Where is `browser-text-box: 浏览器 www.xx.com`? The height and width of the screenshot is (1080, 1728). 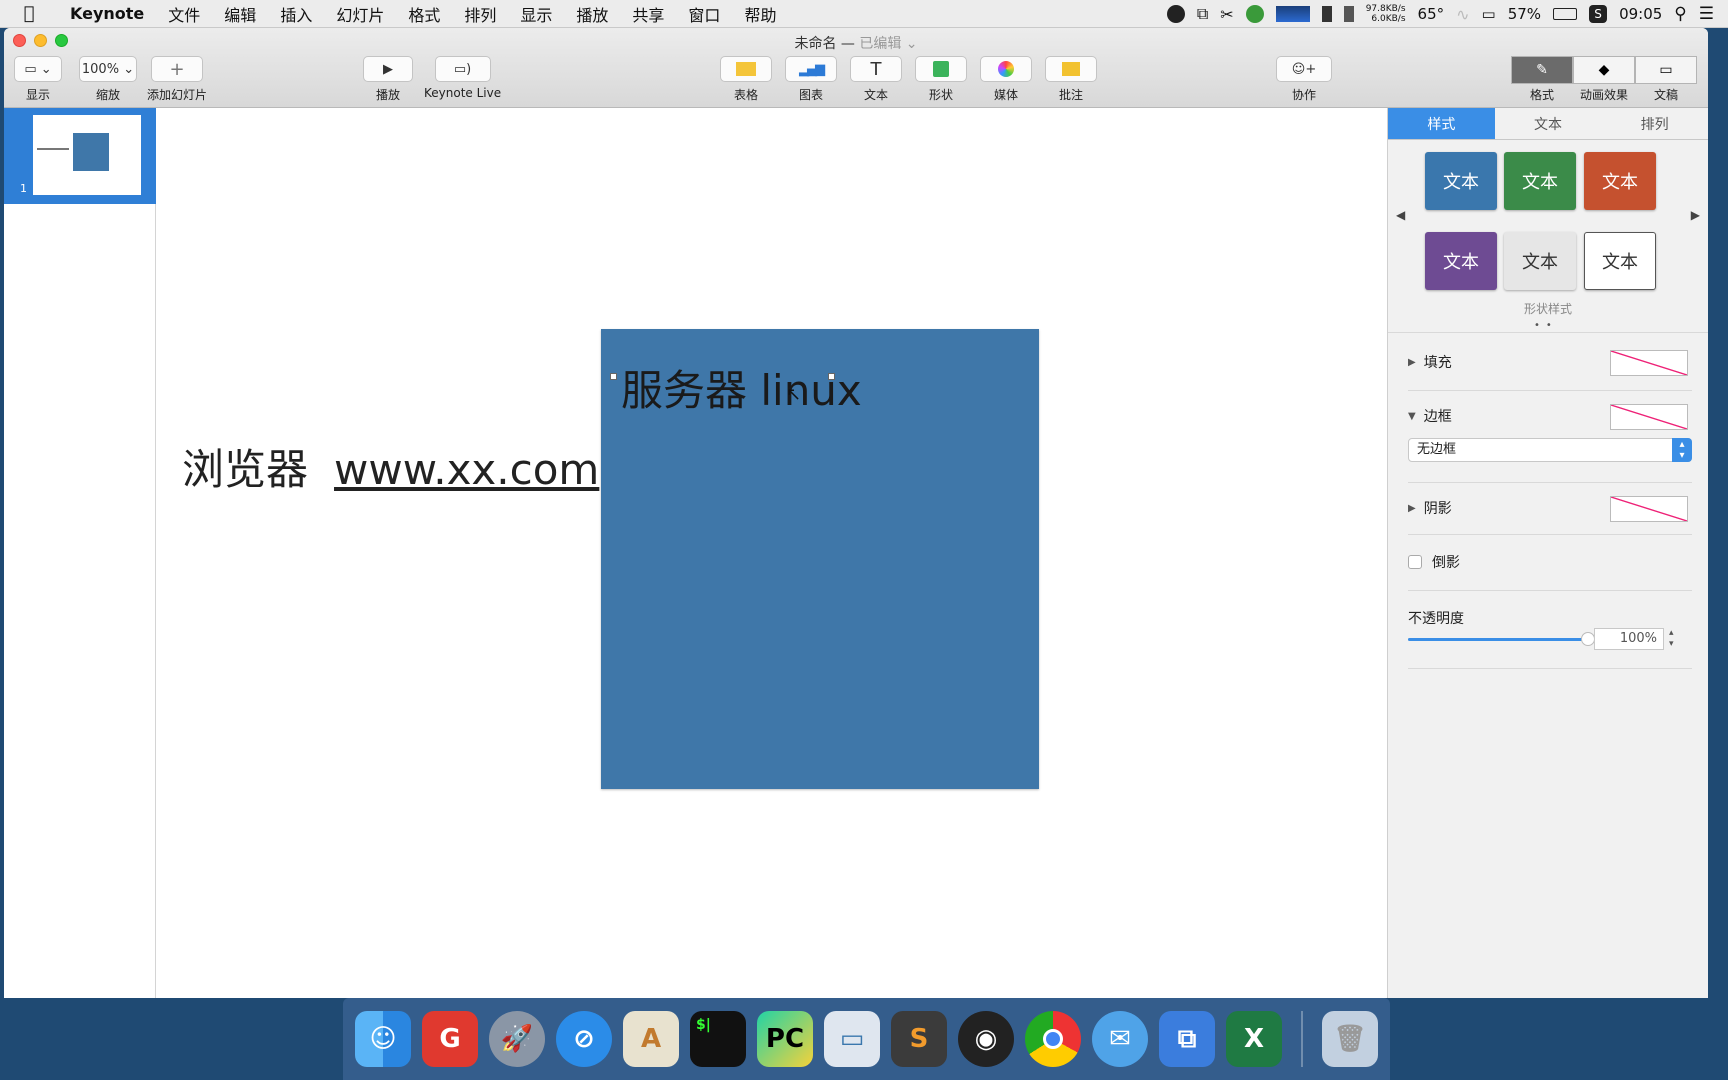
browser-text-box: 浏览器 www.xx.com is located at coordinates (390, 466).